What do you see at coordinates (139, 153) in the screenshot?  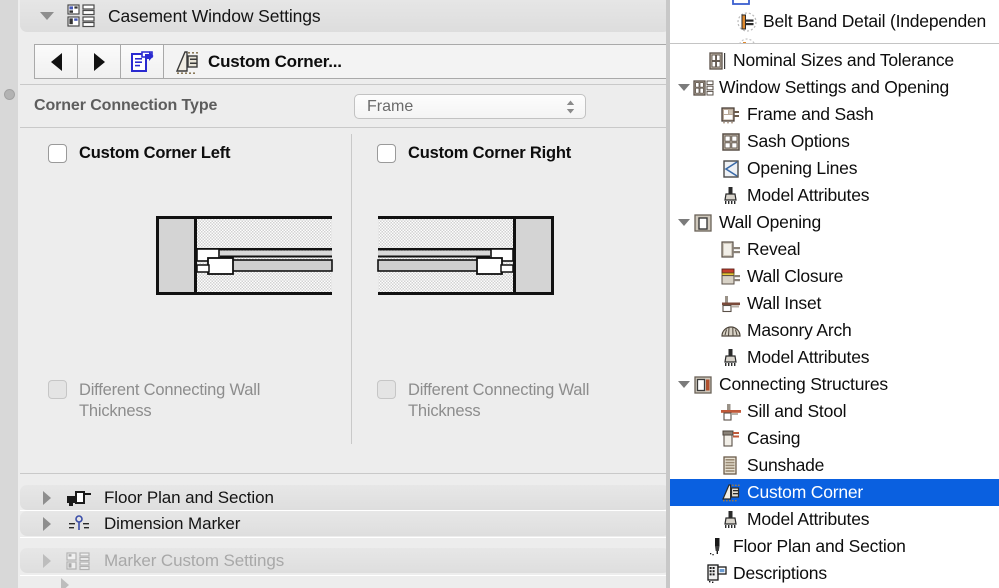 I see `custom-corner-left-checkbox-row: Custom Corner Left` at bounding box center [139, 153].